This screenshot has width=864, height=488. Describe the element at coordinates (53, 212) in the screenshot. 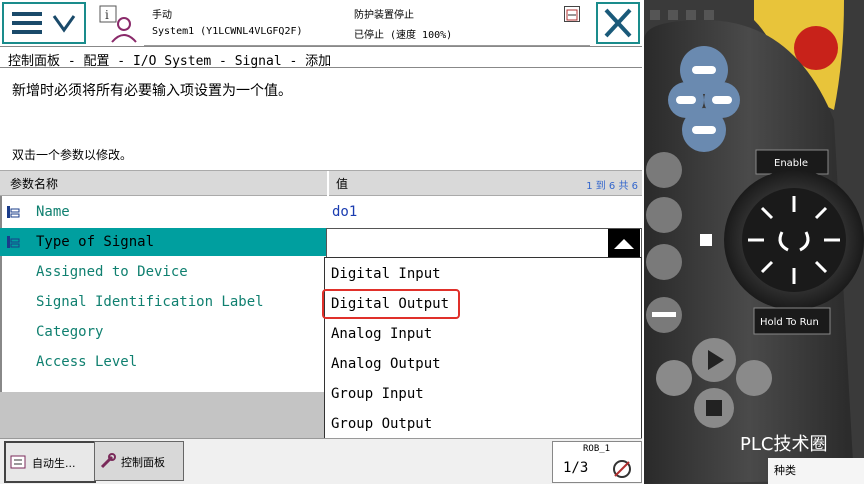

I see `param-name: Name` at that location.